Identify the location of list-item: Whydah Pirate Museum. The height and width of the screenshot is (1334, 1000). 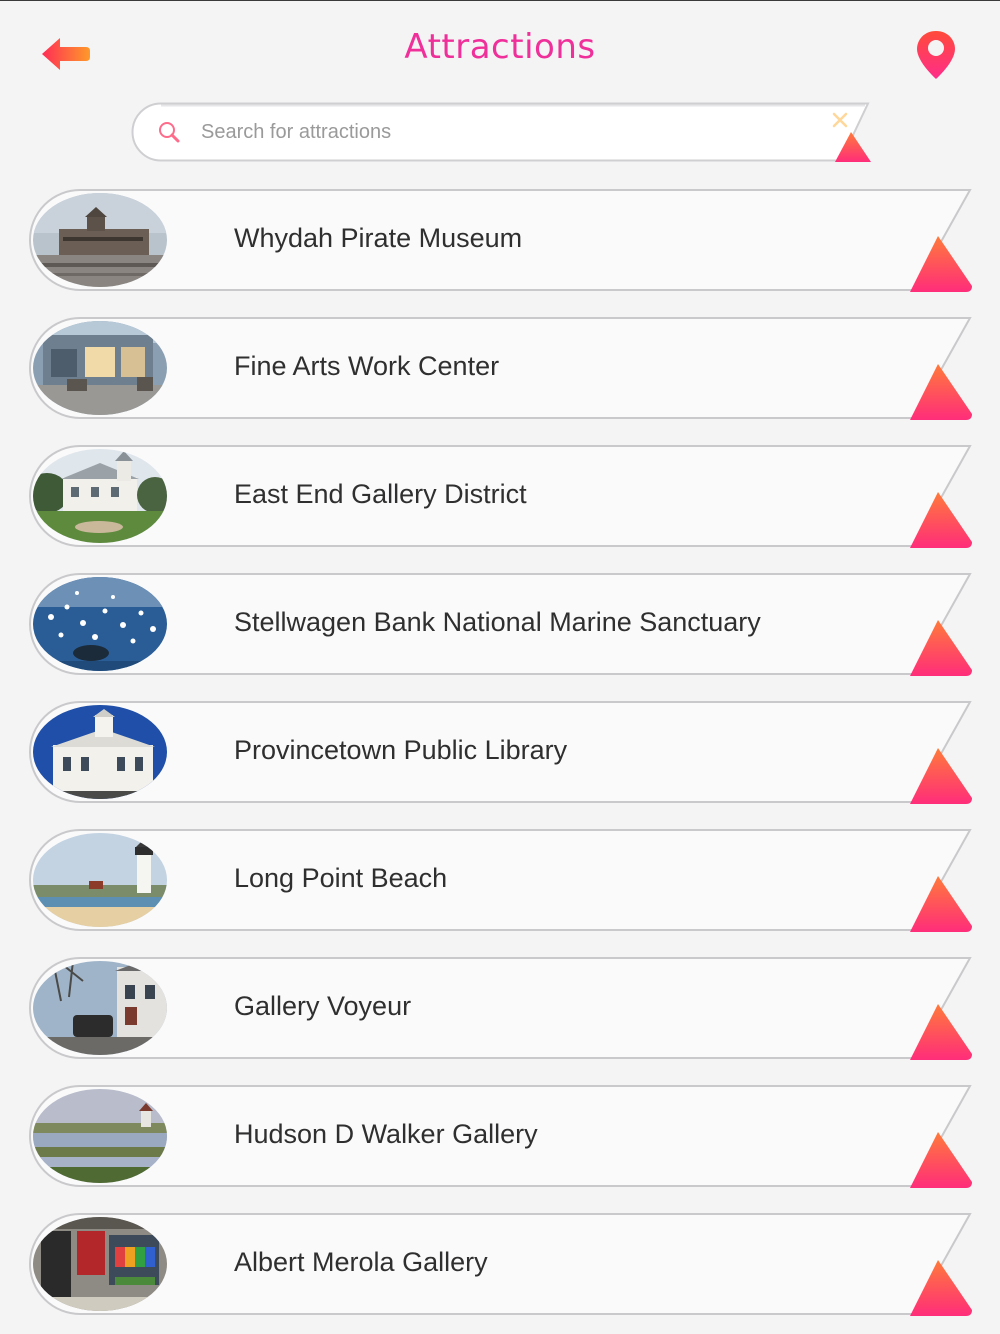
(500, 240).